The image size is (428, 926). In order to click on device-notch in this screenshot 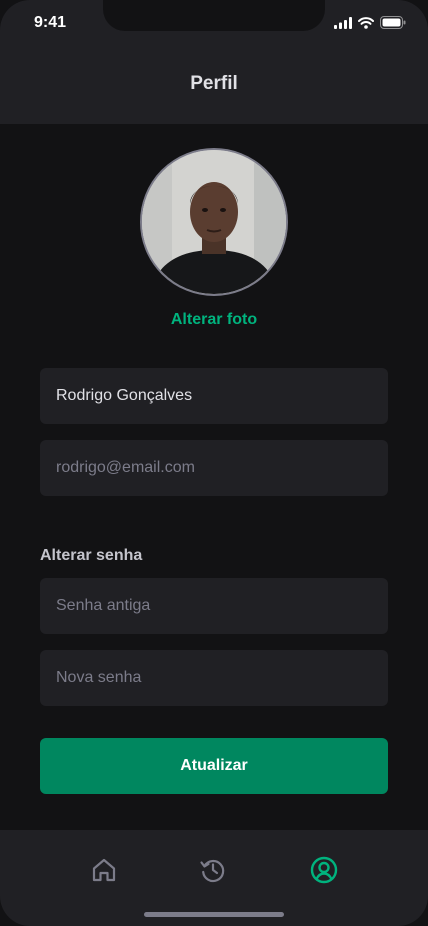, I will do `click(214, 15)`.